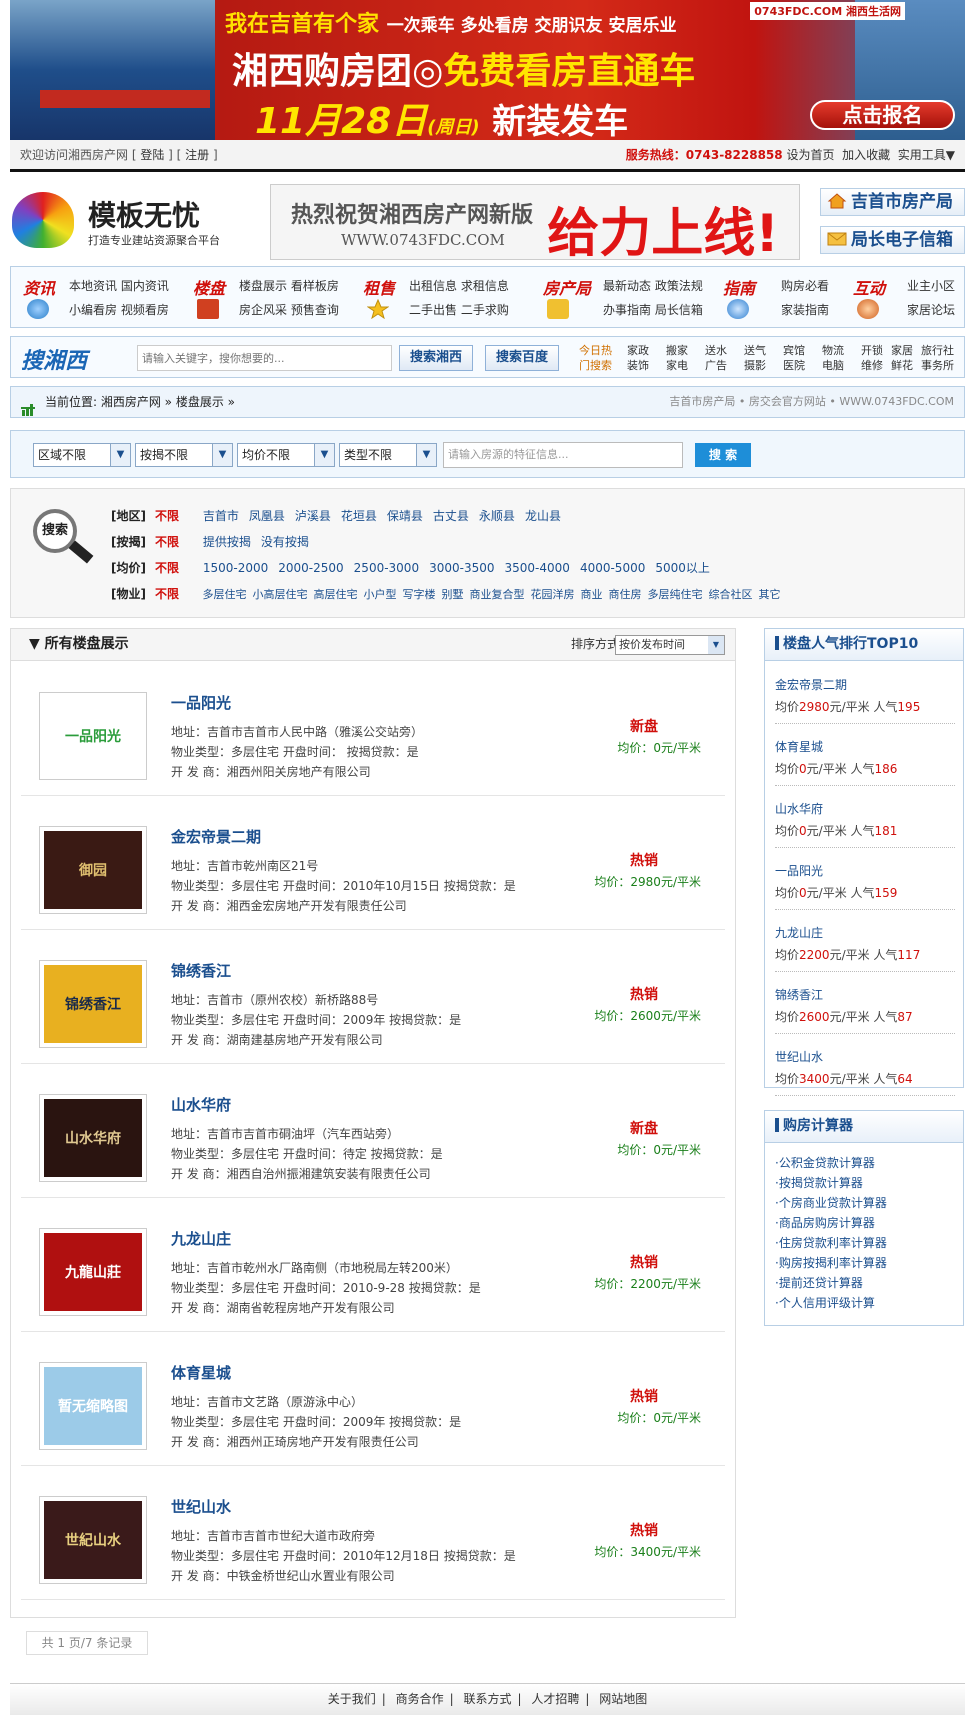 This screenshot has height=1719, width=972. What do you see at coordinates (93, 1540) in the screenshot?
I see `listing-thumbnail: 世紀山水` at bounding box center [93, 1540].